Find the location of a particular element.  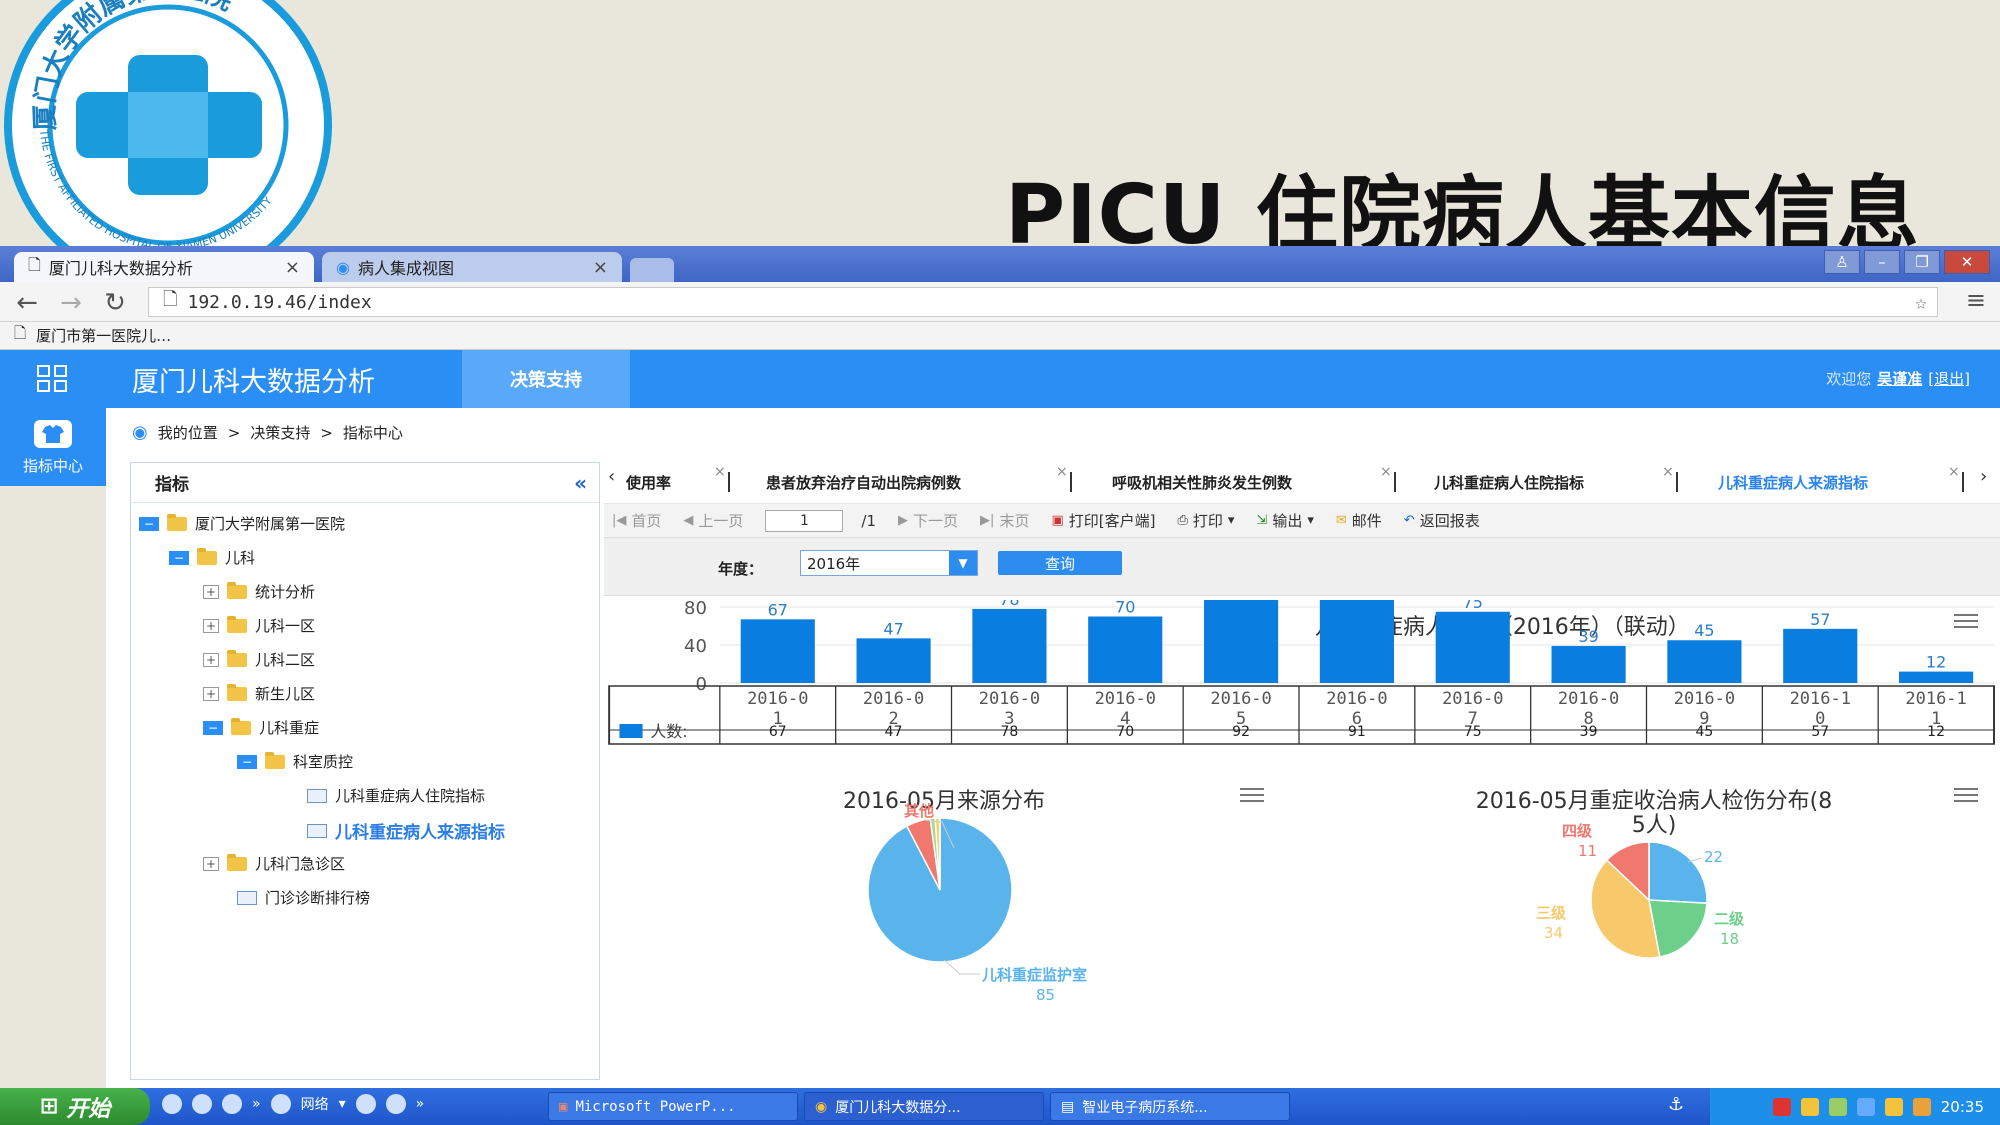

reload-icon: ↻ is located at coordinates (115, 303).